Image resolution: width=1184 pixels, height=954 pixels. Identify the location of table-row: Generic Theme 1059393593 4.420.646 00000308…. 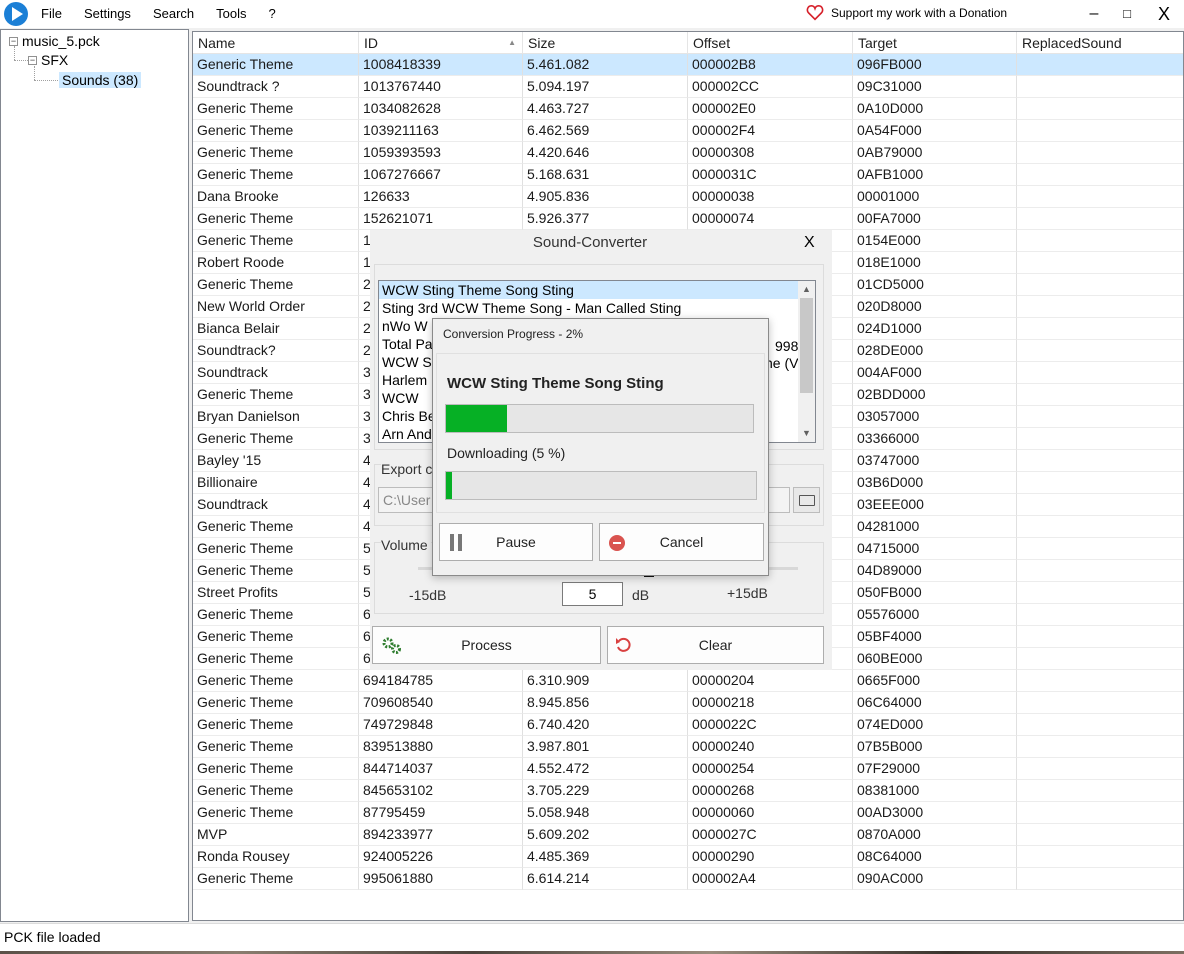
(688, 153).